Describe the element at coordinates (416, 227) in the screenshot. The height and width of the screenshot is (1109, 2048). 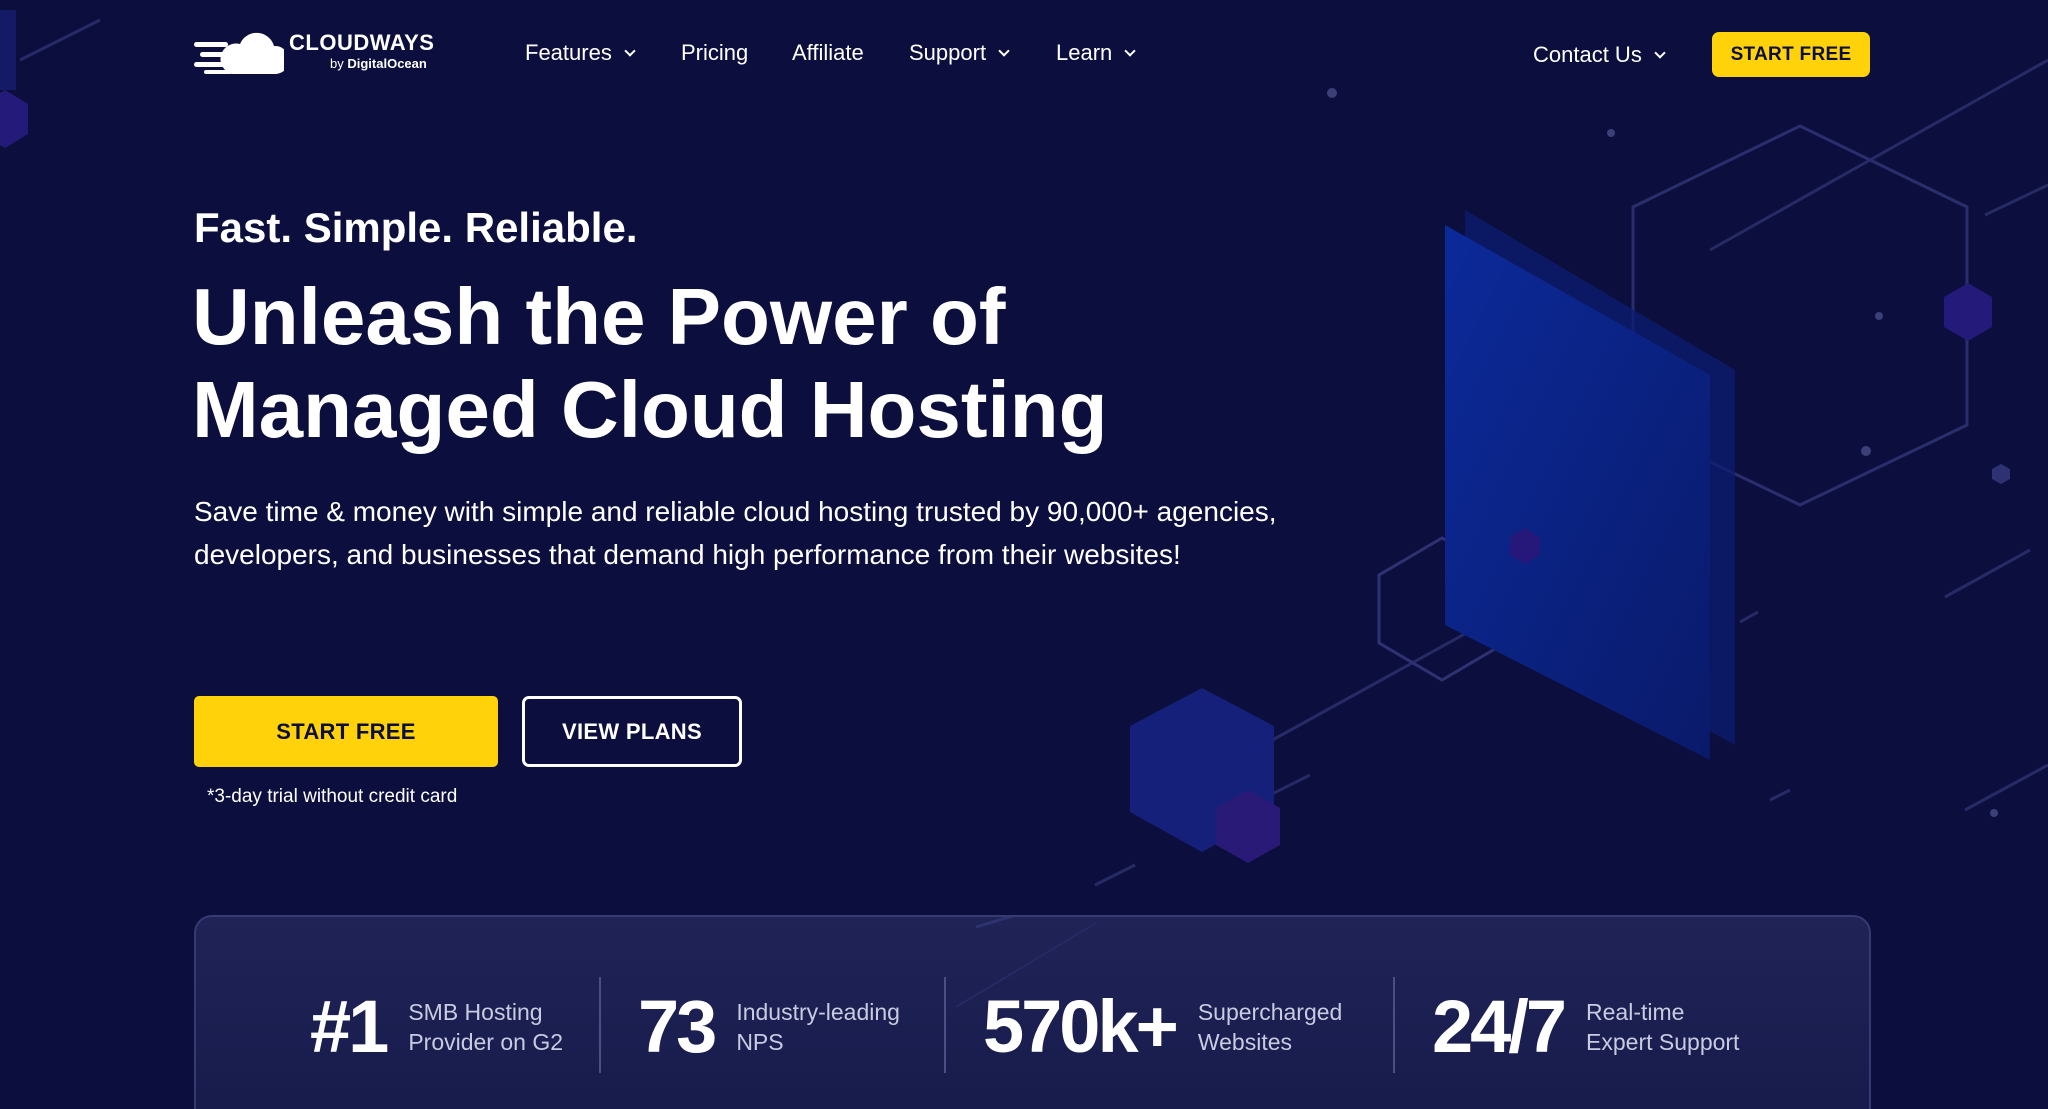
I see `hero-tagline: Fast. Simple. Reliable.` at that location.